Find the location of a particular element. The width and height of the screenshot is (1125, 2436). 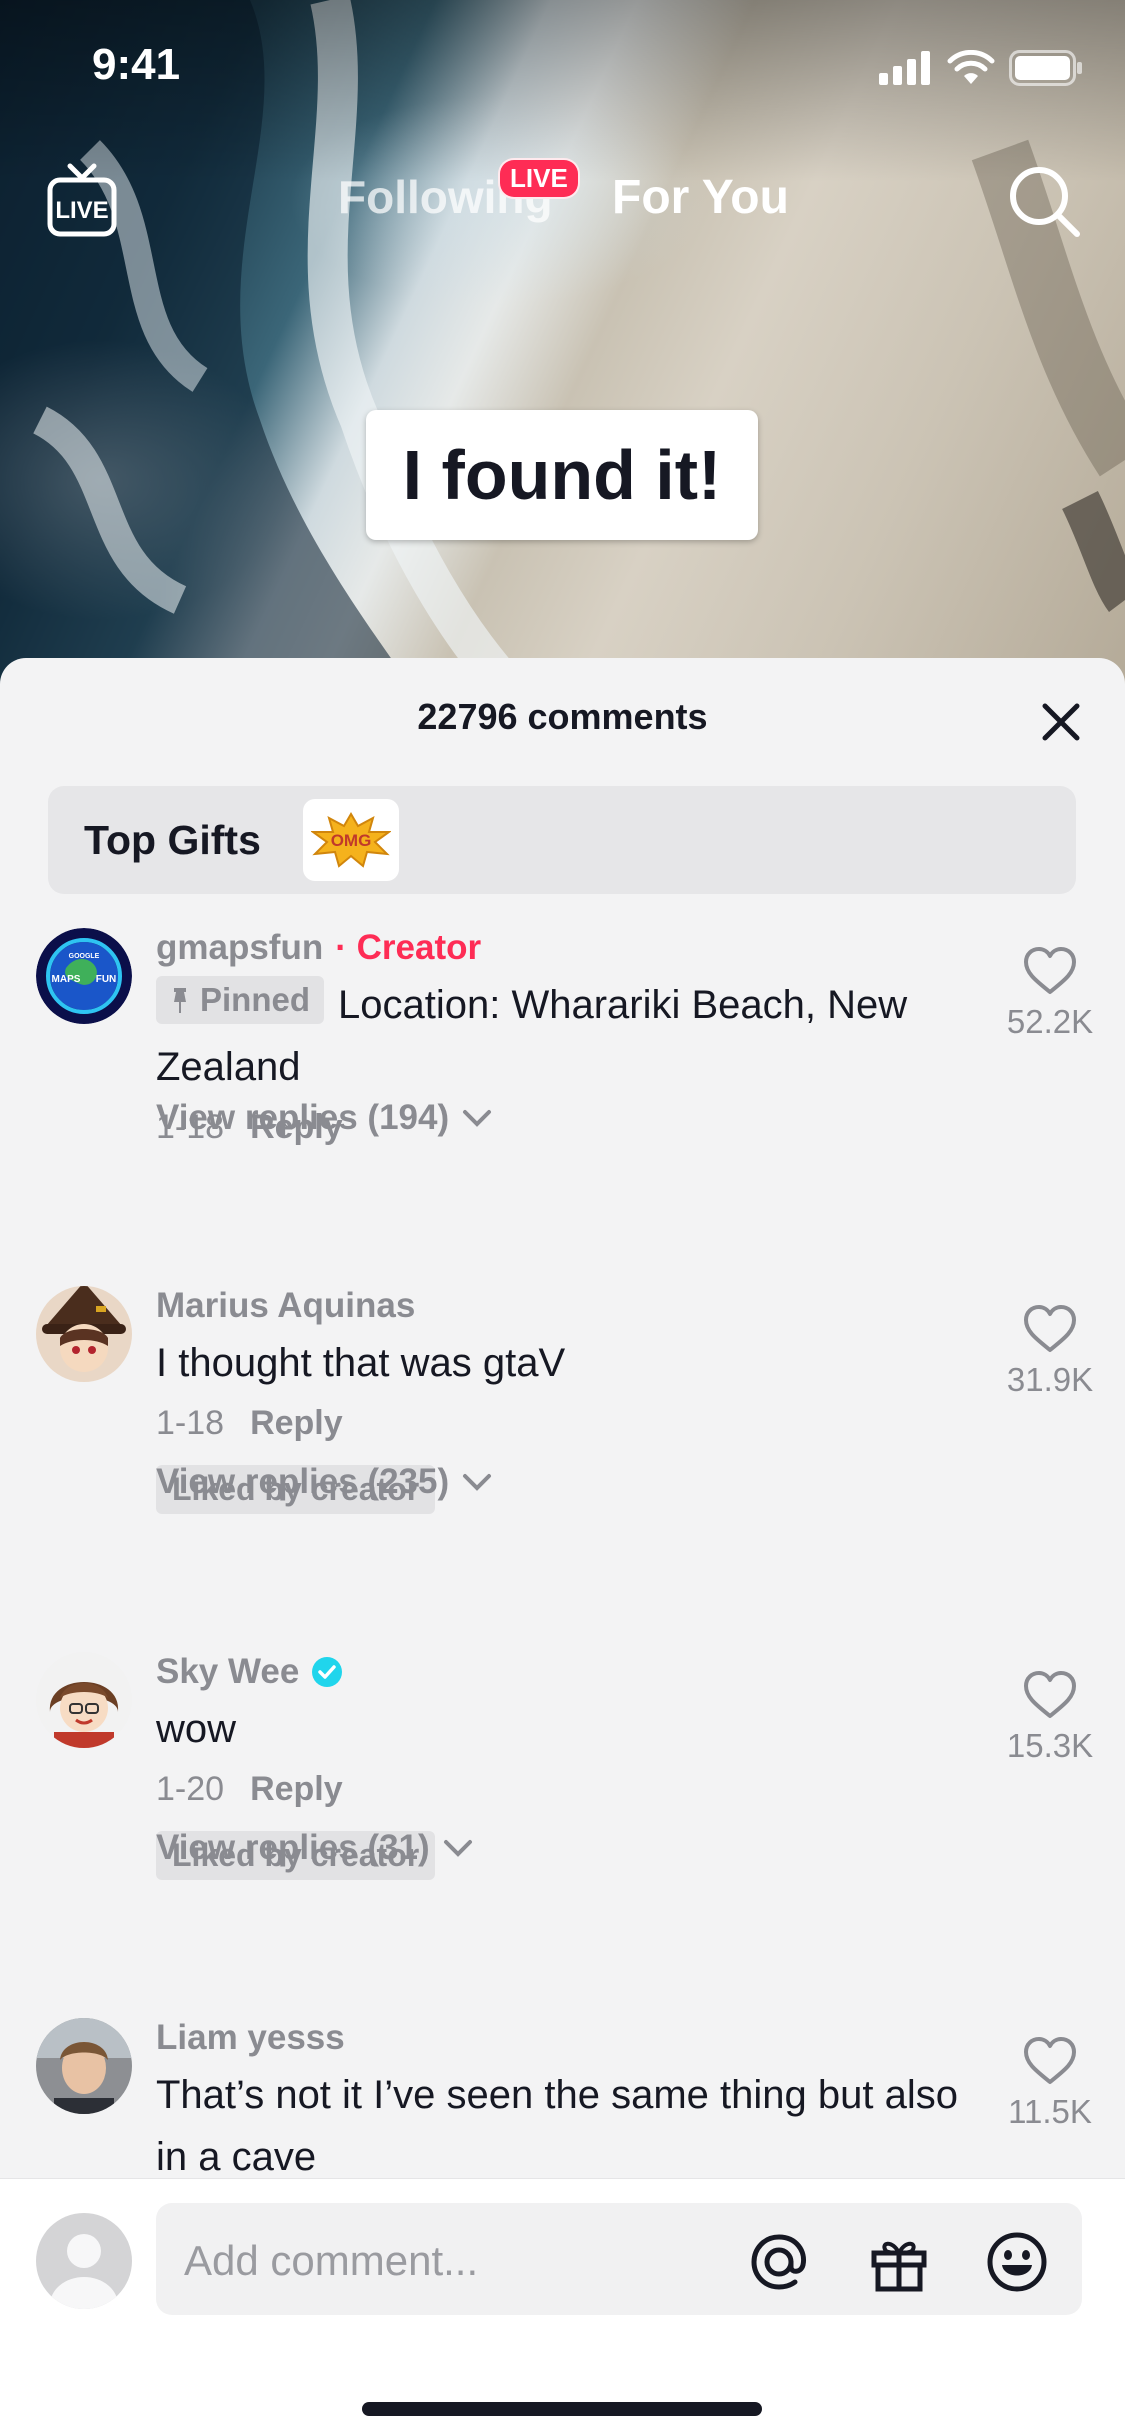

avatar-text-top: GOOGLE is located at coordinates (84, 956).